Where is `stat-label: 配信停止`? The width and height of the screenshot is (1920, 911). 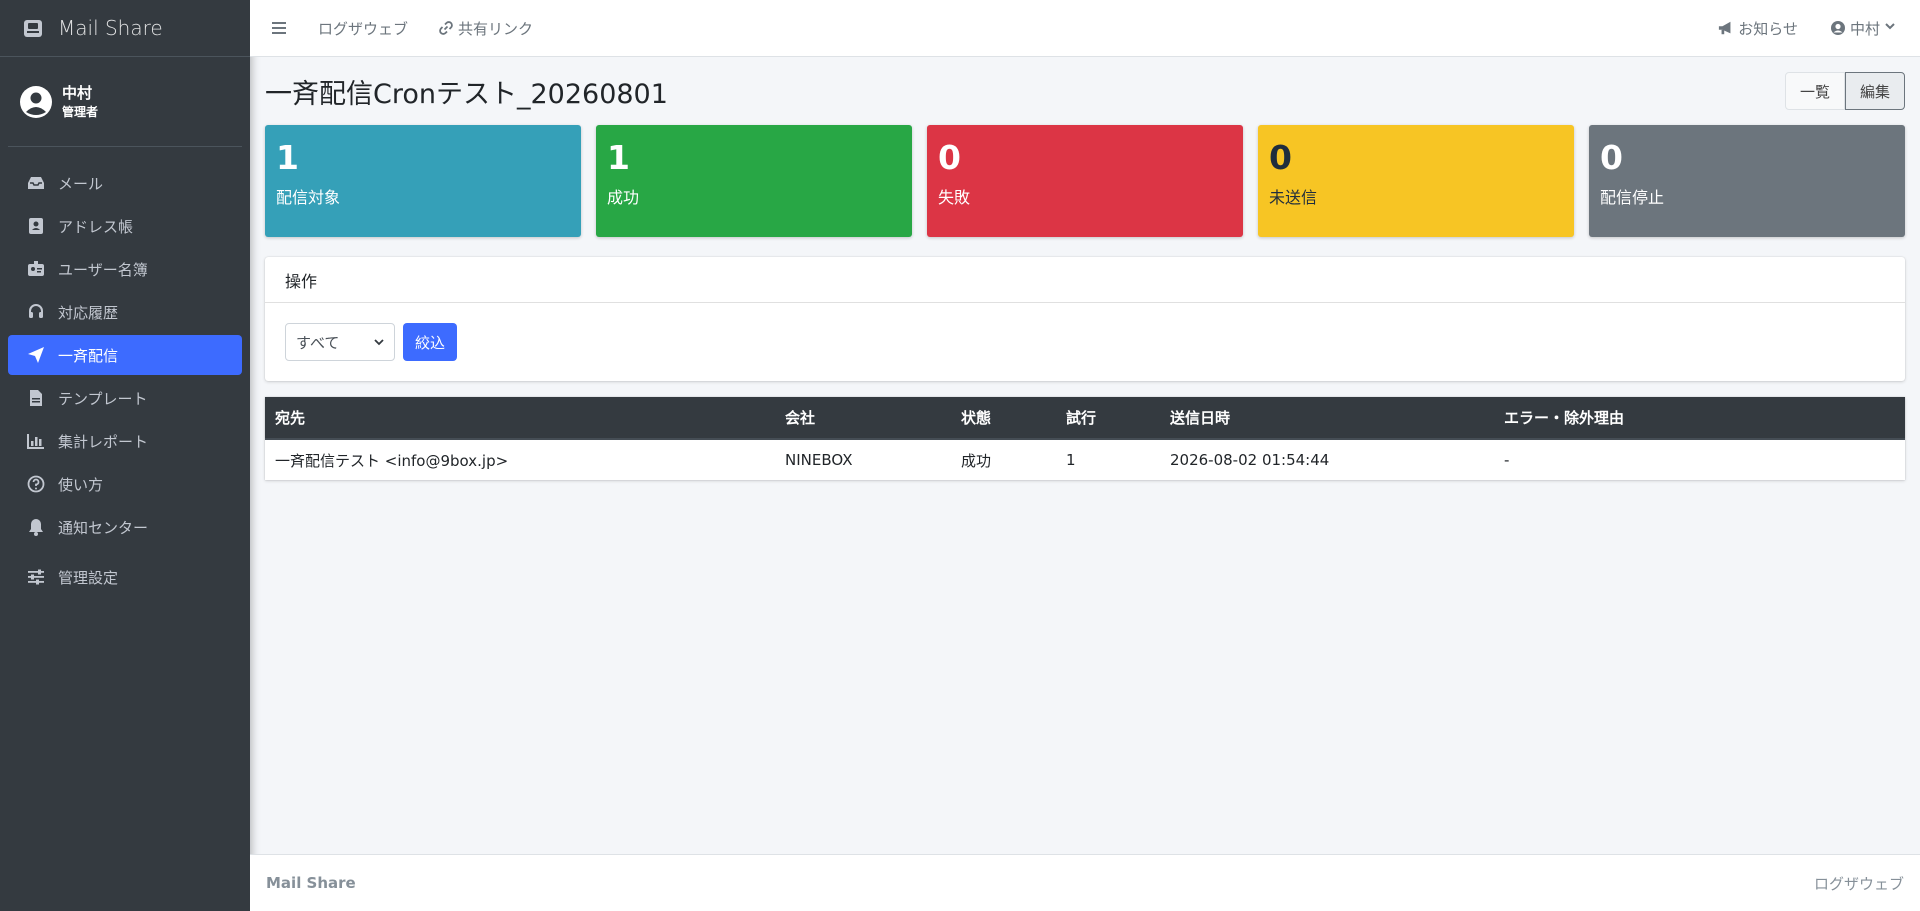 stat-label: 配信停止 is located at coordinates (1632, 197).